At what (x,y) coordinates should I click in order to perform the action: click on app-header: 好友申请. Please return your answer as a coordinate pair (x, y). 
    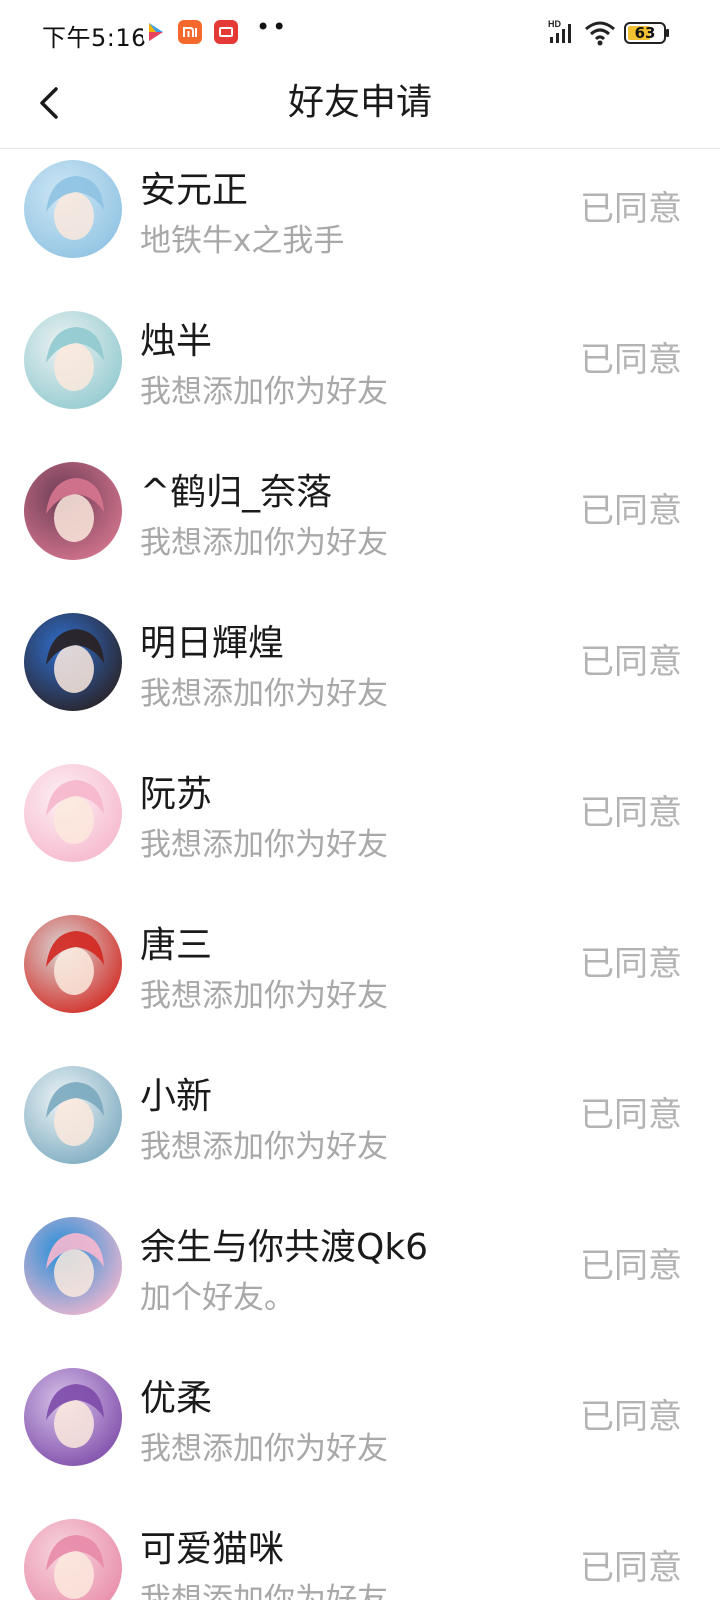
    Looking at the image, I should click on (360, 107).